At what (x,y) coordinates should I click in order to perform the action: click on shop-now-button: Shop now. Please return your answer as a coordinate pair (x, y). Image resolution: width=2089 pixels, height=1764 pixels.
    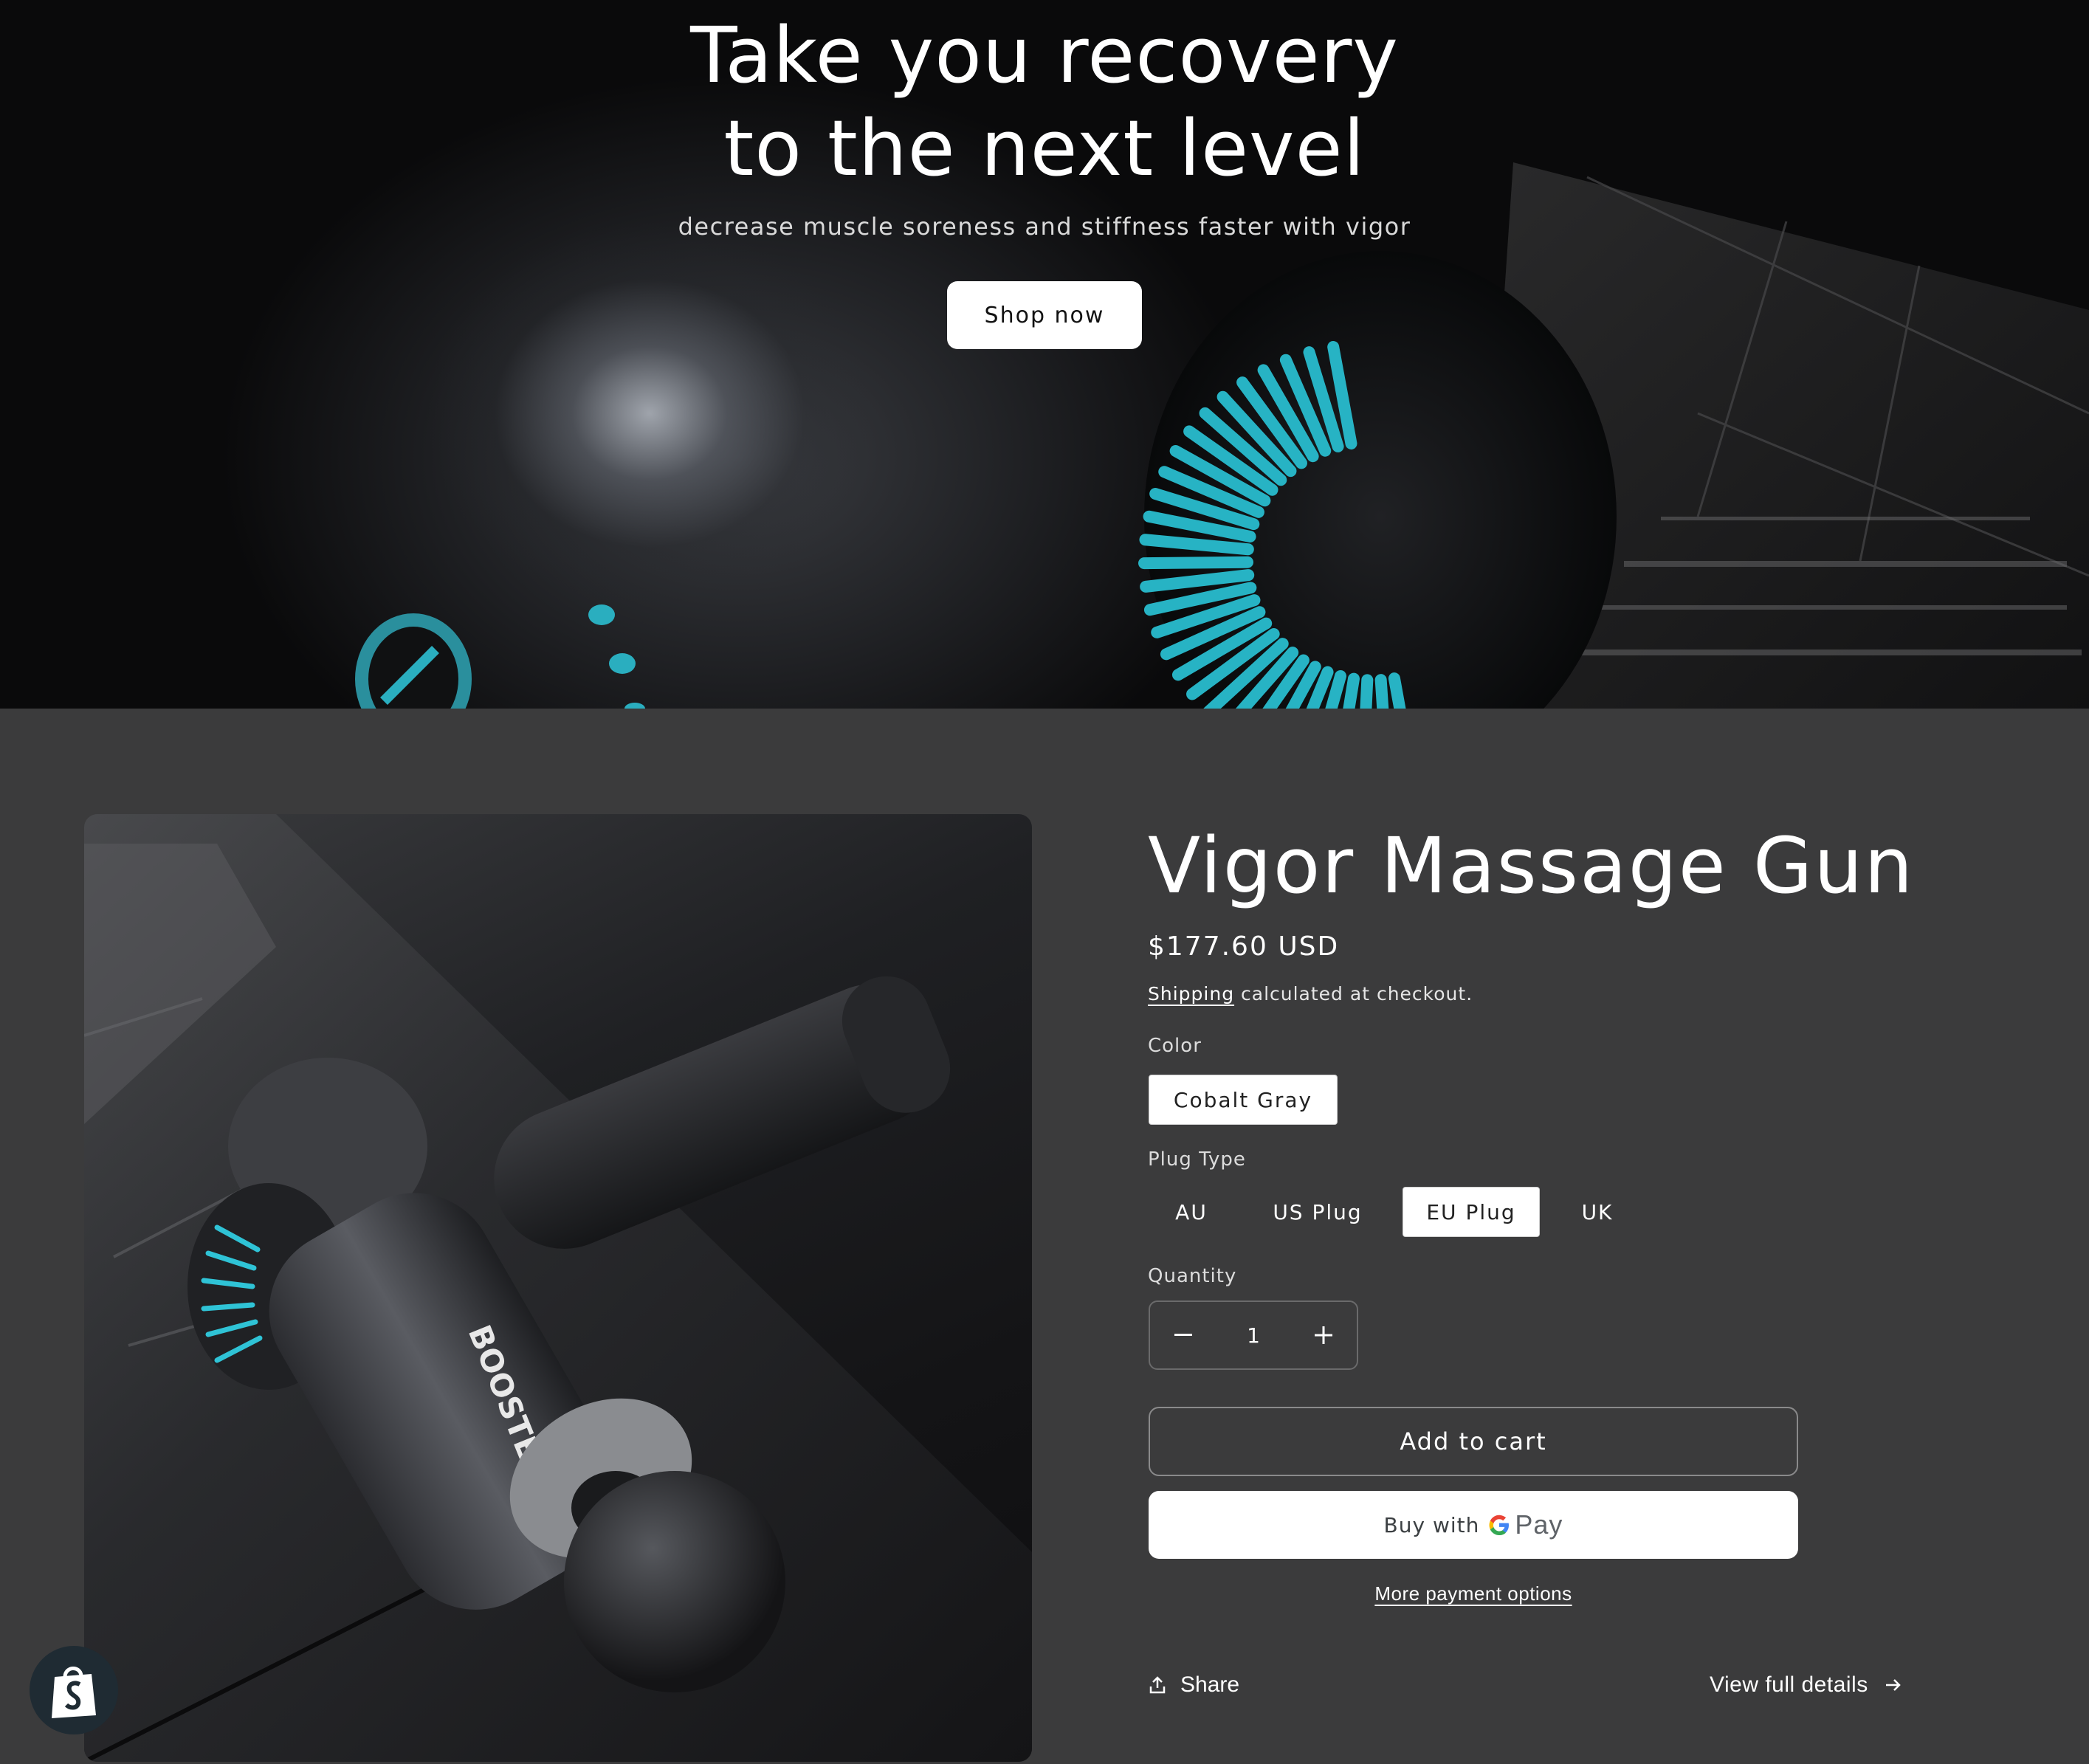
    Looking at the image, I should click on (1044, 315).